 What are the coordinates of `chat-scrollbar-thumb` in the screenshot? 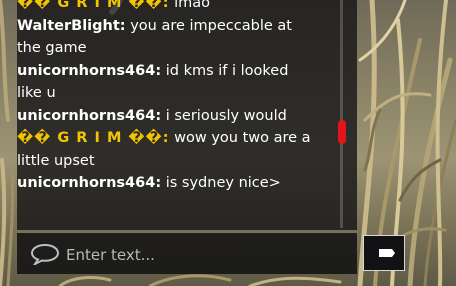 It's located at (342, 132).